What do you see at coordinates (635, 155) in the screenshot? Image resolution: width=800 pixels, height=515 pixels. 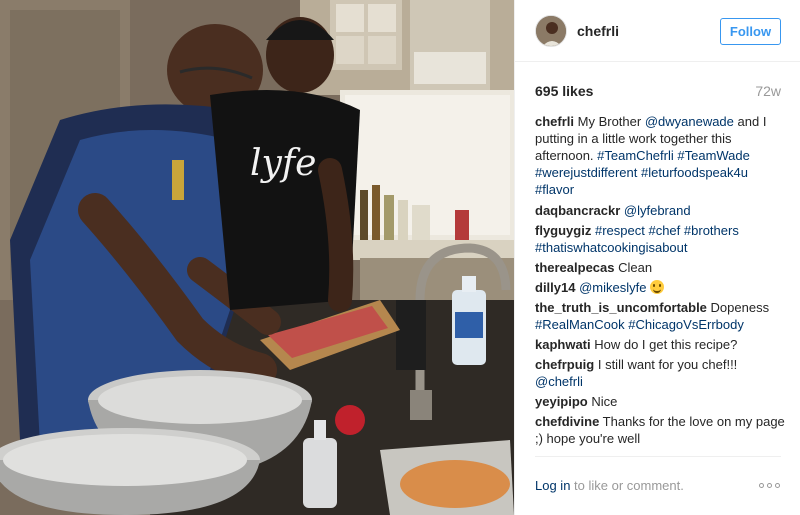 I see `hashtag-link: #TeamChefrli` at bounding box center [635, 155].